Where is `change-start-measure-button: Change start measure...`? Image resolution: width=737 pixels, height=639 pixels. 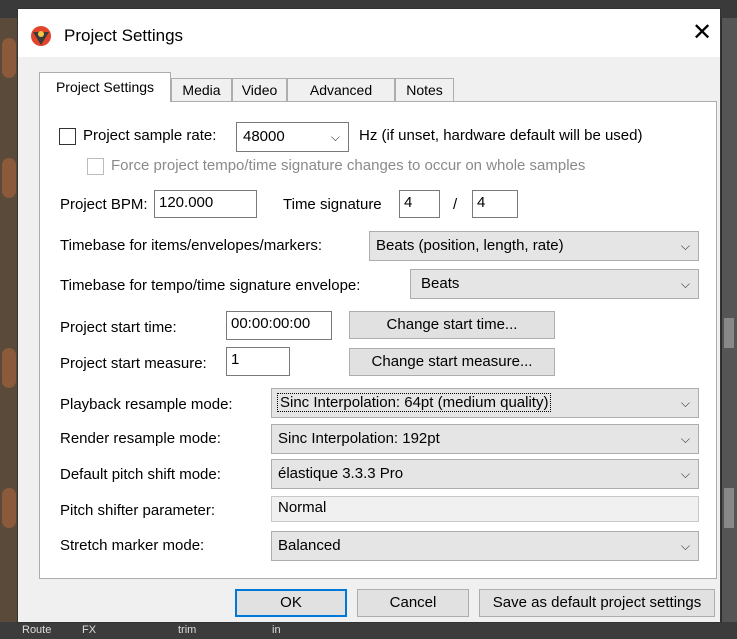
change-start-measure-button: Change start measure... is located at coordinates (452, 362).